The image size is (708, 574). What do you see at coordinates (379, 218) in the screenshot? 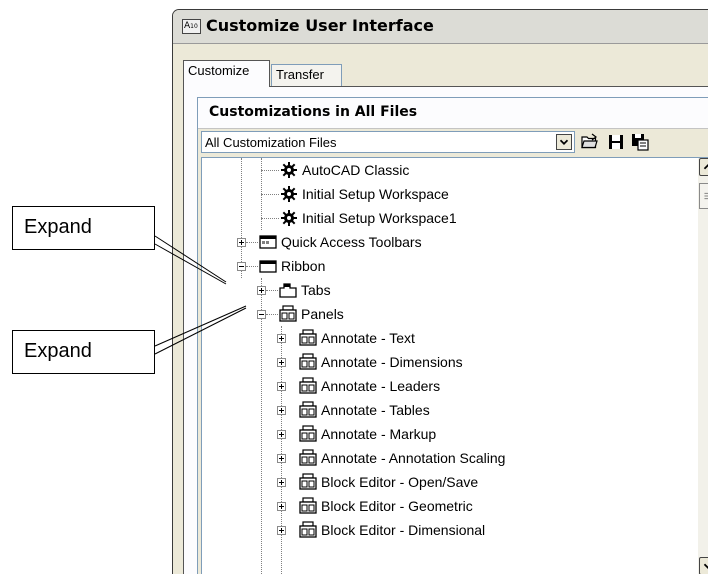
I see `tree-item-label: Initial Setup Workspace1` at bounding box center [379, 218].